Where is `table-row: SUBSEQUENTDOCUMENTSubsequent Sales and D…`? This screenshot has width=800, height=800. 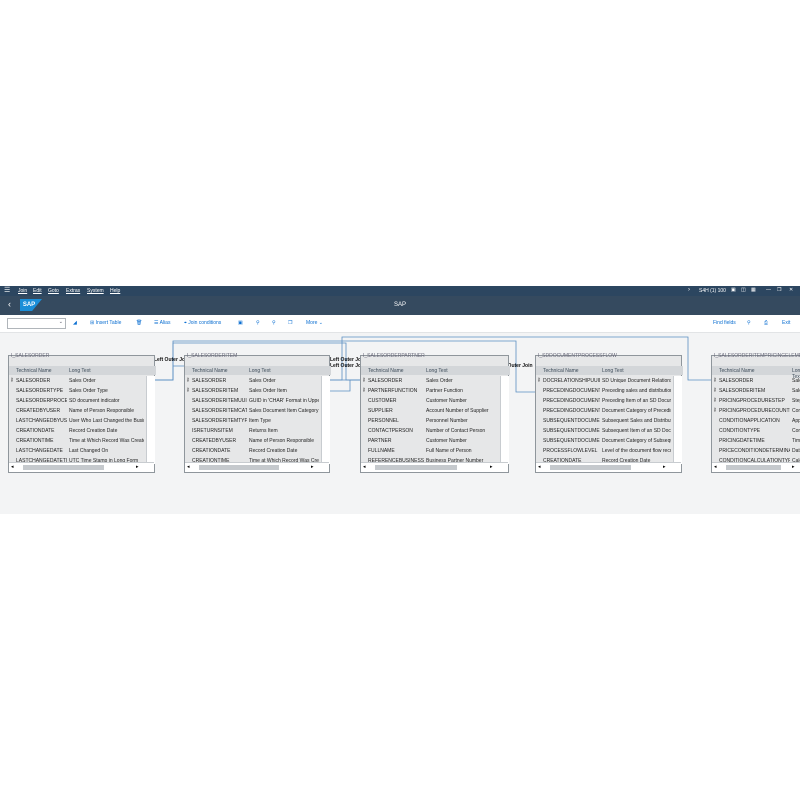 table-row: SUBSEQUENTDOCUMENTSubsequent Sales and D… is located at coordinates (605, 421).